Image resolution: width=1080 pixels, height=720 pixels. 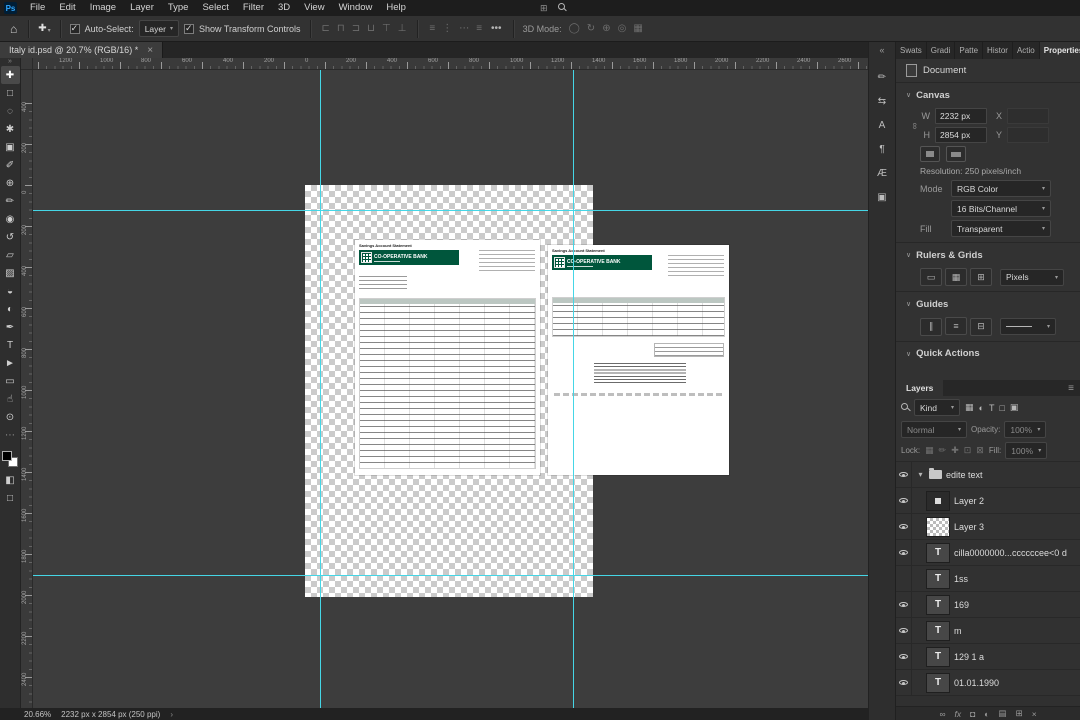 I want to click on lock-transparency-icon: ▦, so click(x=929, y=450).